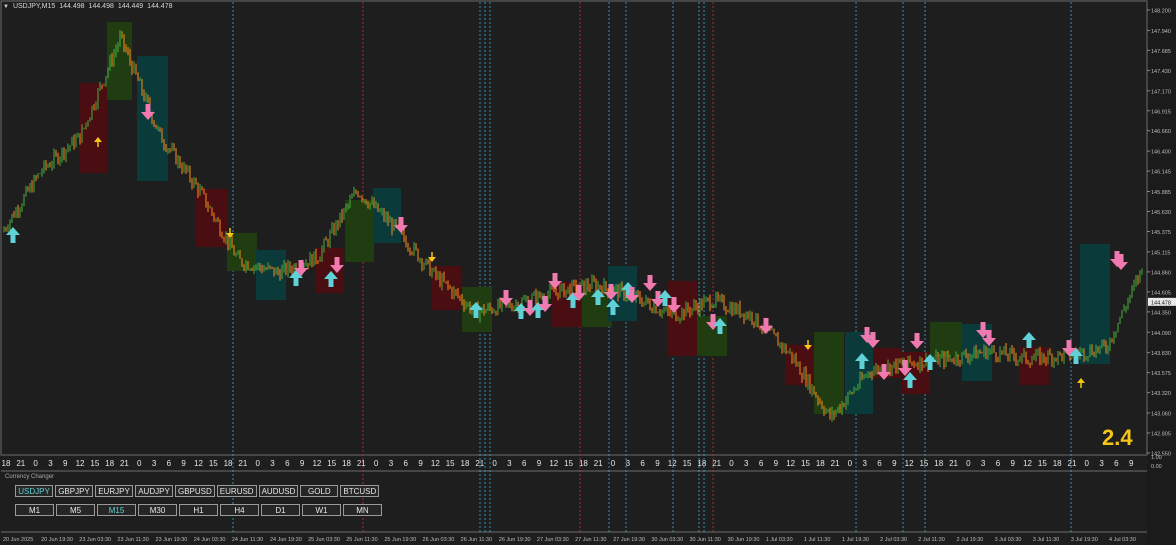 This screenshot has height=545, width=1176. I want to click on timeframe-button-h1: H1, so click(198, 510).